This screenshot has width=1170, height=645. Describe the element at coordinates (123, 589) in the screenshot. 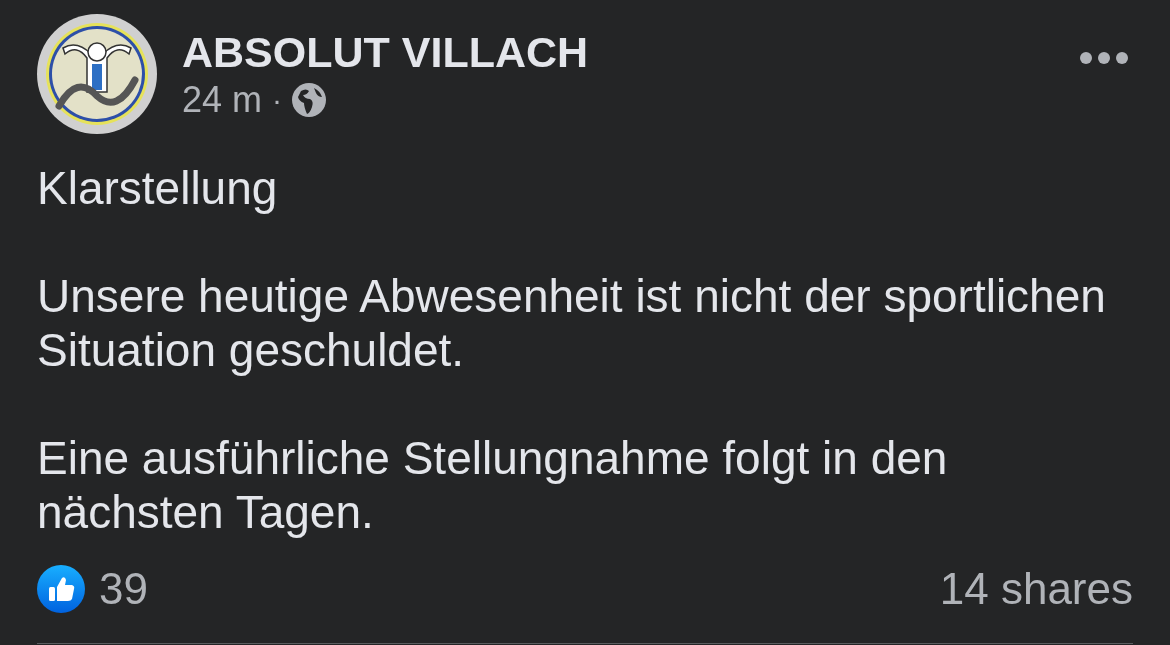

I see `reaction-count: 39` at that location.